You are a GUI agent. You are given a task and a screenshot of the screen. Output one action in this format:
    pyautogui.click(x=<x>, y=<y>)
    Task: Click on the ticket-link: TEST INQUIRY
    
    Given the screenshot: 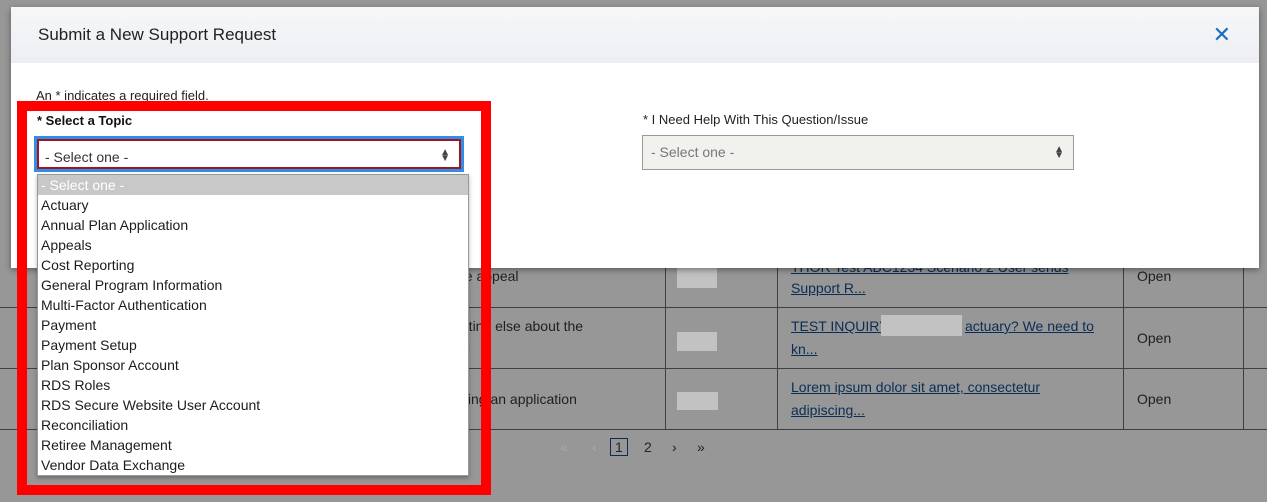 What is the action you would take?
    pyautogui.click(x=840, y=326)
    